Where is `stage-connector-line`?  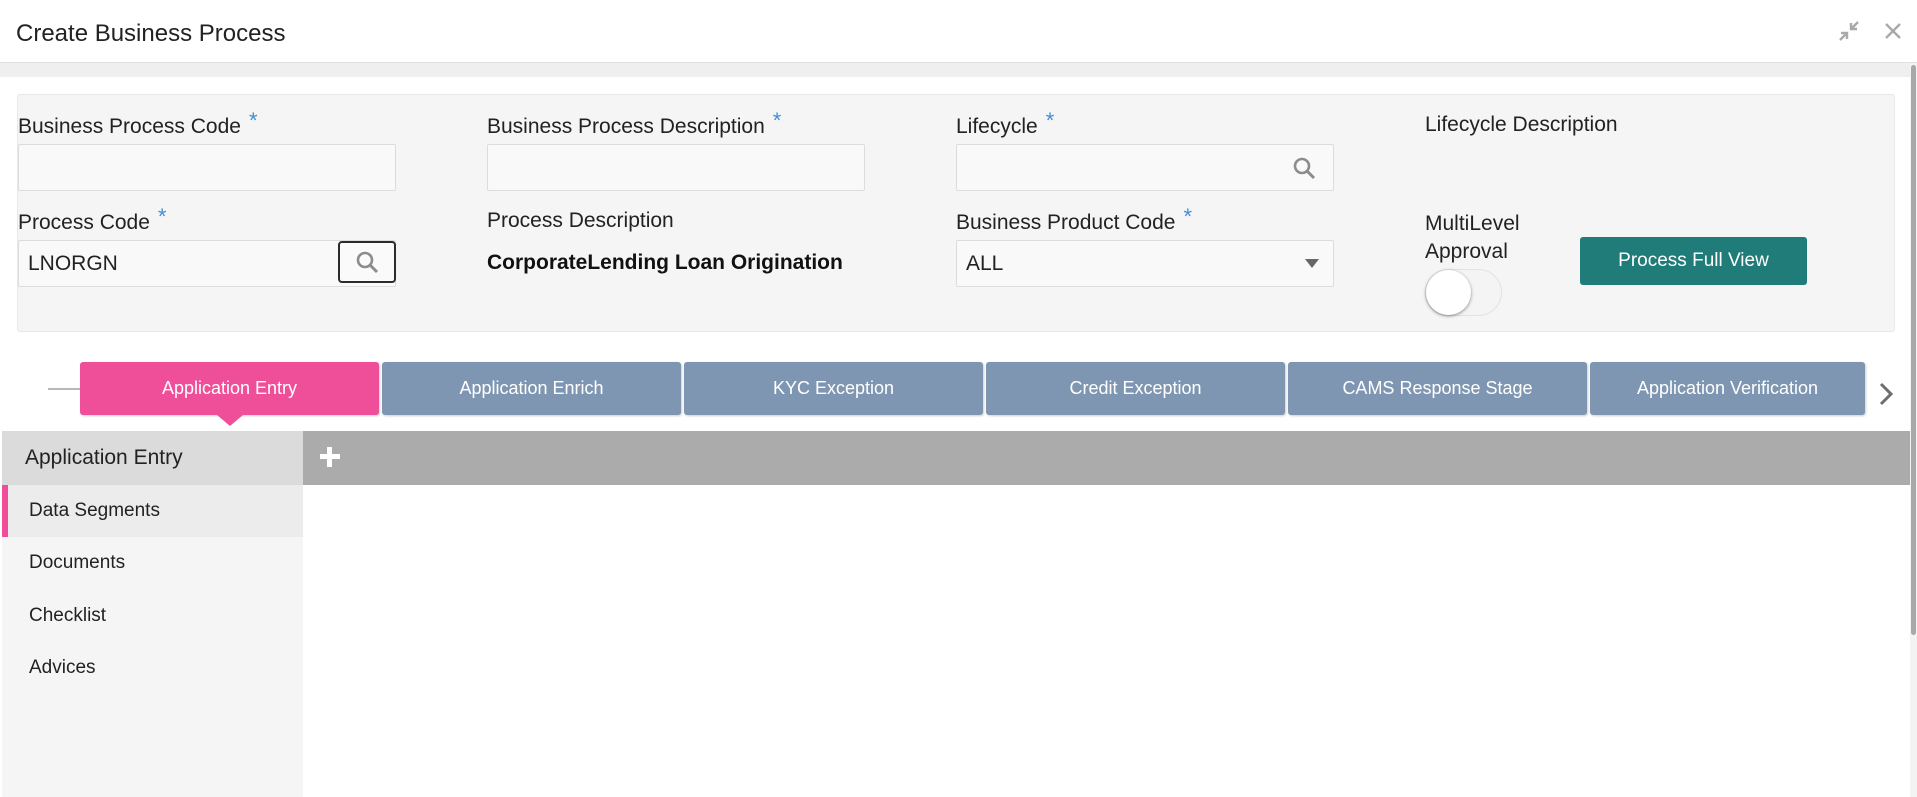 stage-connector-line is located at coordinates (64, 389).